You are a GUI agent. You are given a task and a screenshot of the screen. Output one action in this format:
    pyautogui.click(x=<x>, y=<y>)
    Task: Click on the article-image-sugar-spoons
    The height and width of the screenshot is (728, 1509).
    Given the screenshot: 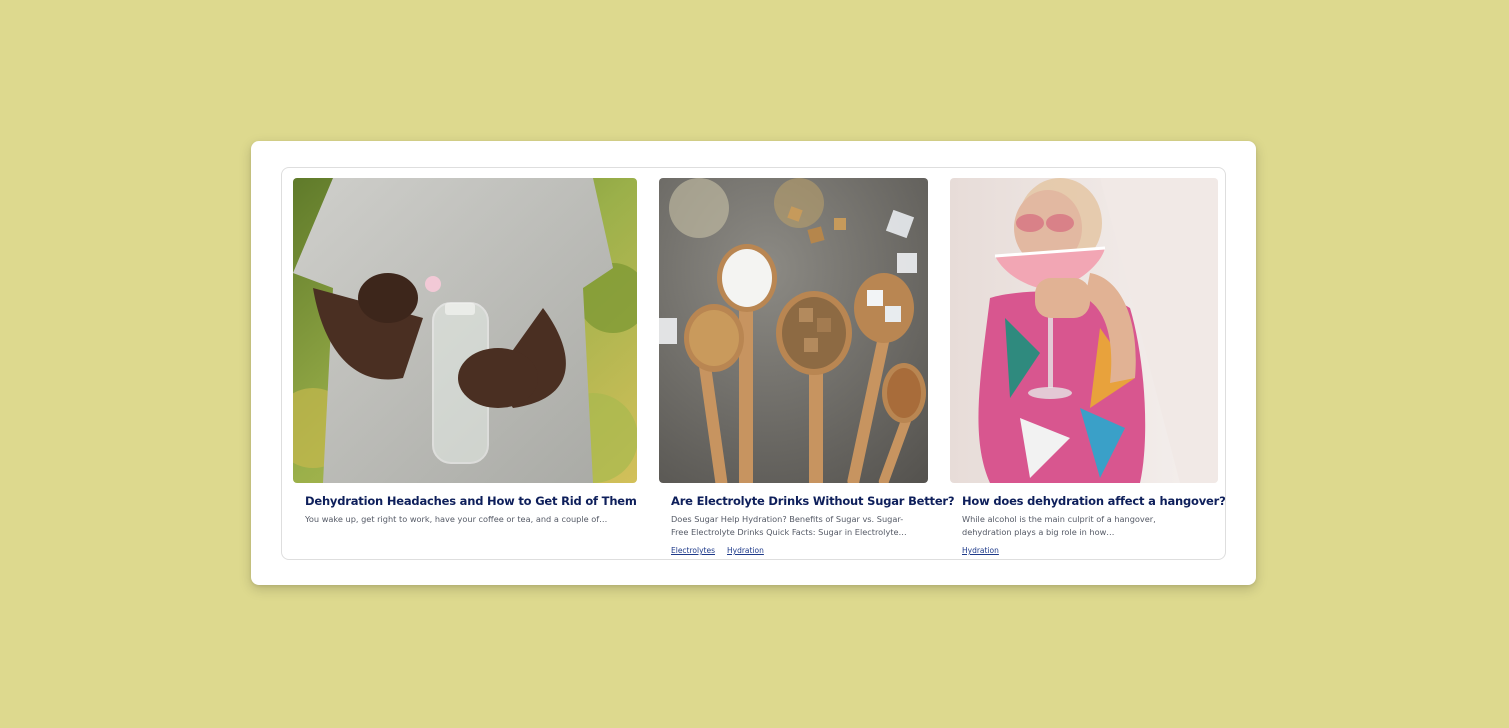 What is the action you would take?
    pyautogui.click(x=793, y=330)
    